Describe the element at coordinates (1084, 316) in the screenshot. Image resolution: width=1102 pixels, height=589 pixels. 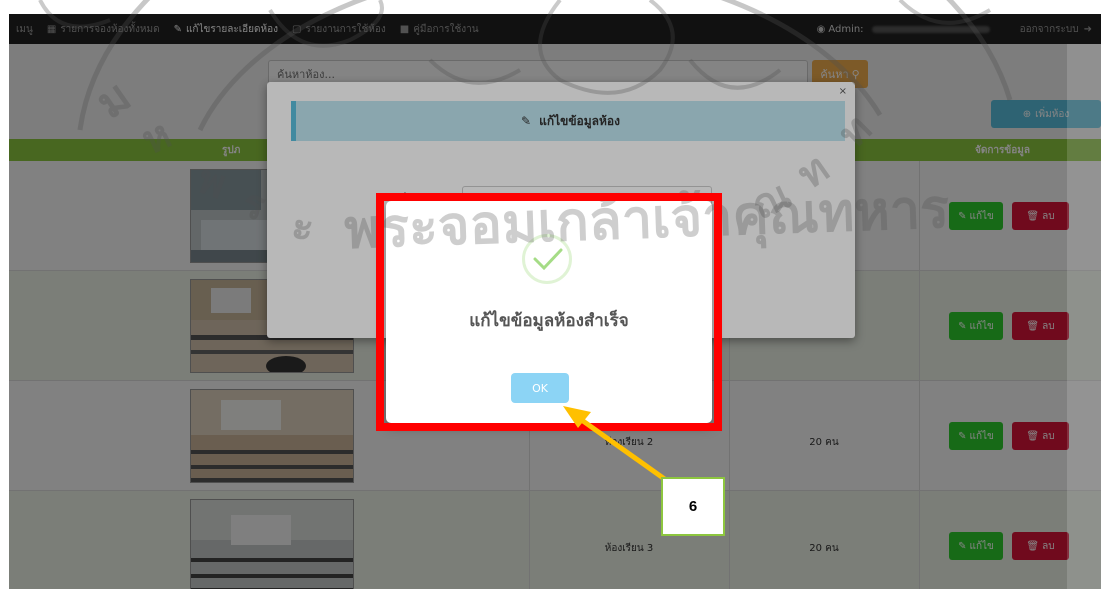
I see `vertical-scrollbar` at that location.